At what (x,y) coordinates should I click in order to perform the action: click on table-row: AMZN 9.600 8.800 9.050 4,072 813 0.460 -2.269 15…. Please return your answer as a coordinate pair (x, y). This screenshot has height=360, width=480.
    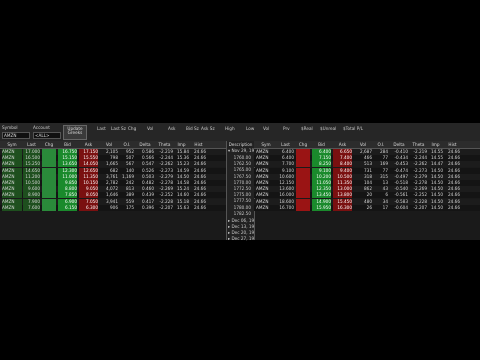
    Looking at the image, I should click on (113, 189).